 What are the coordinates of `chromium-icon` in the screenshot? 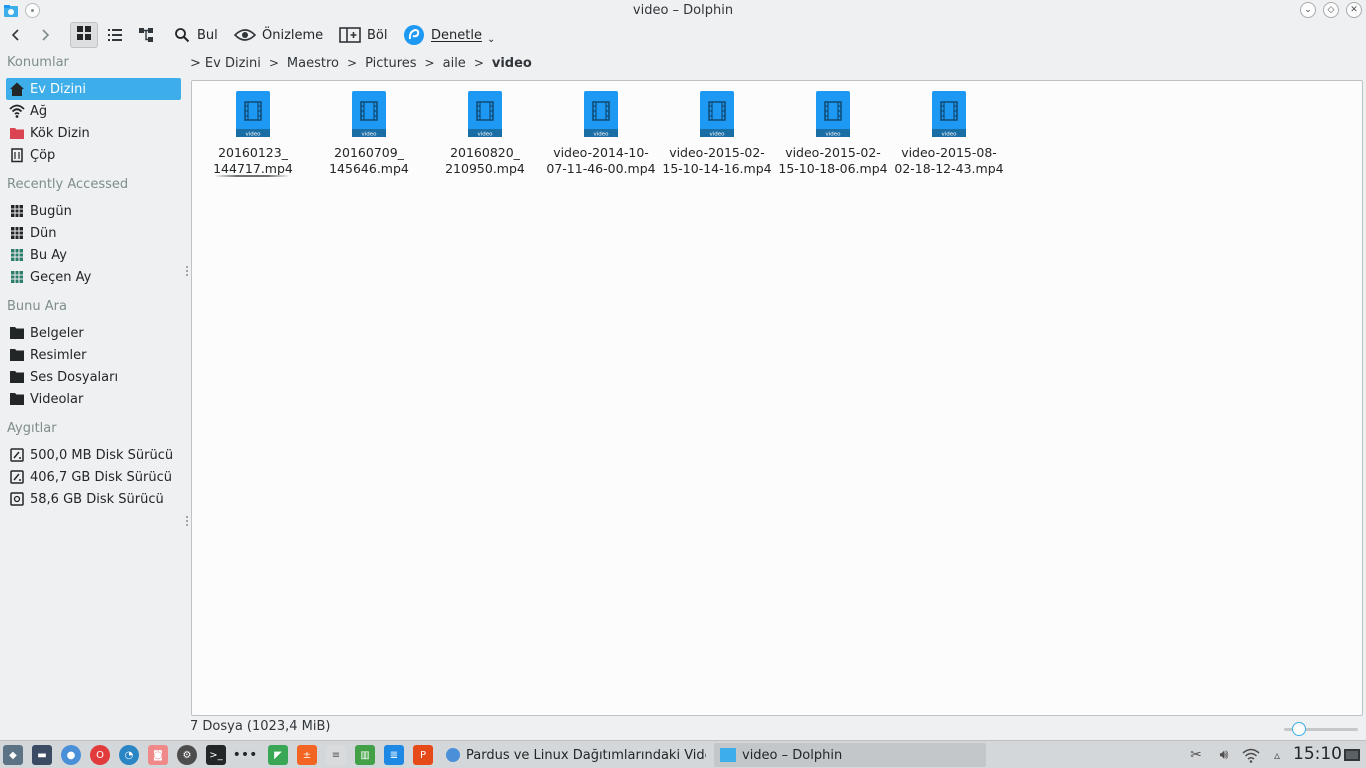 It's located at (453, 755).